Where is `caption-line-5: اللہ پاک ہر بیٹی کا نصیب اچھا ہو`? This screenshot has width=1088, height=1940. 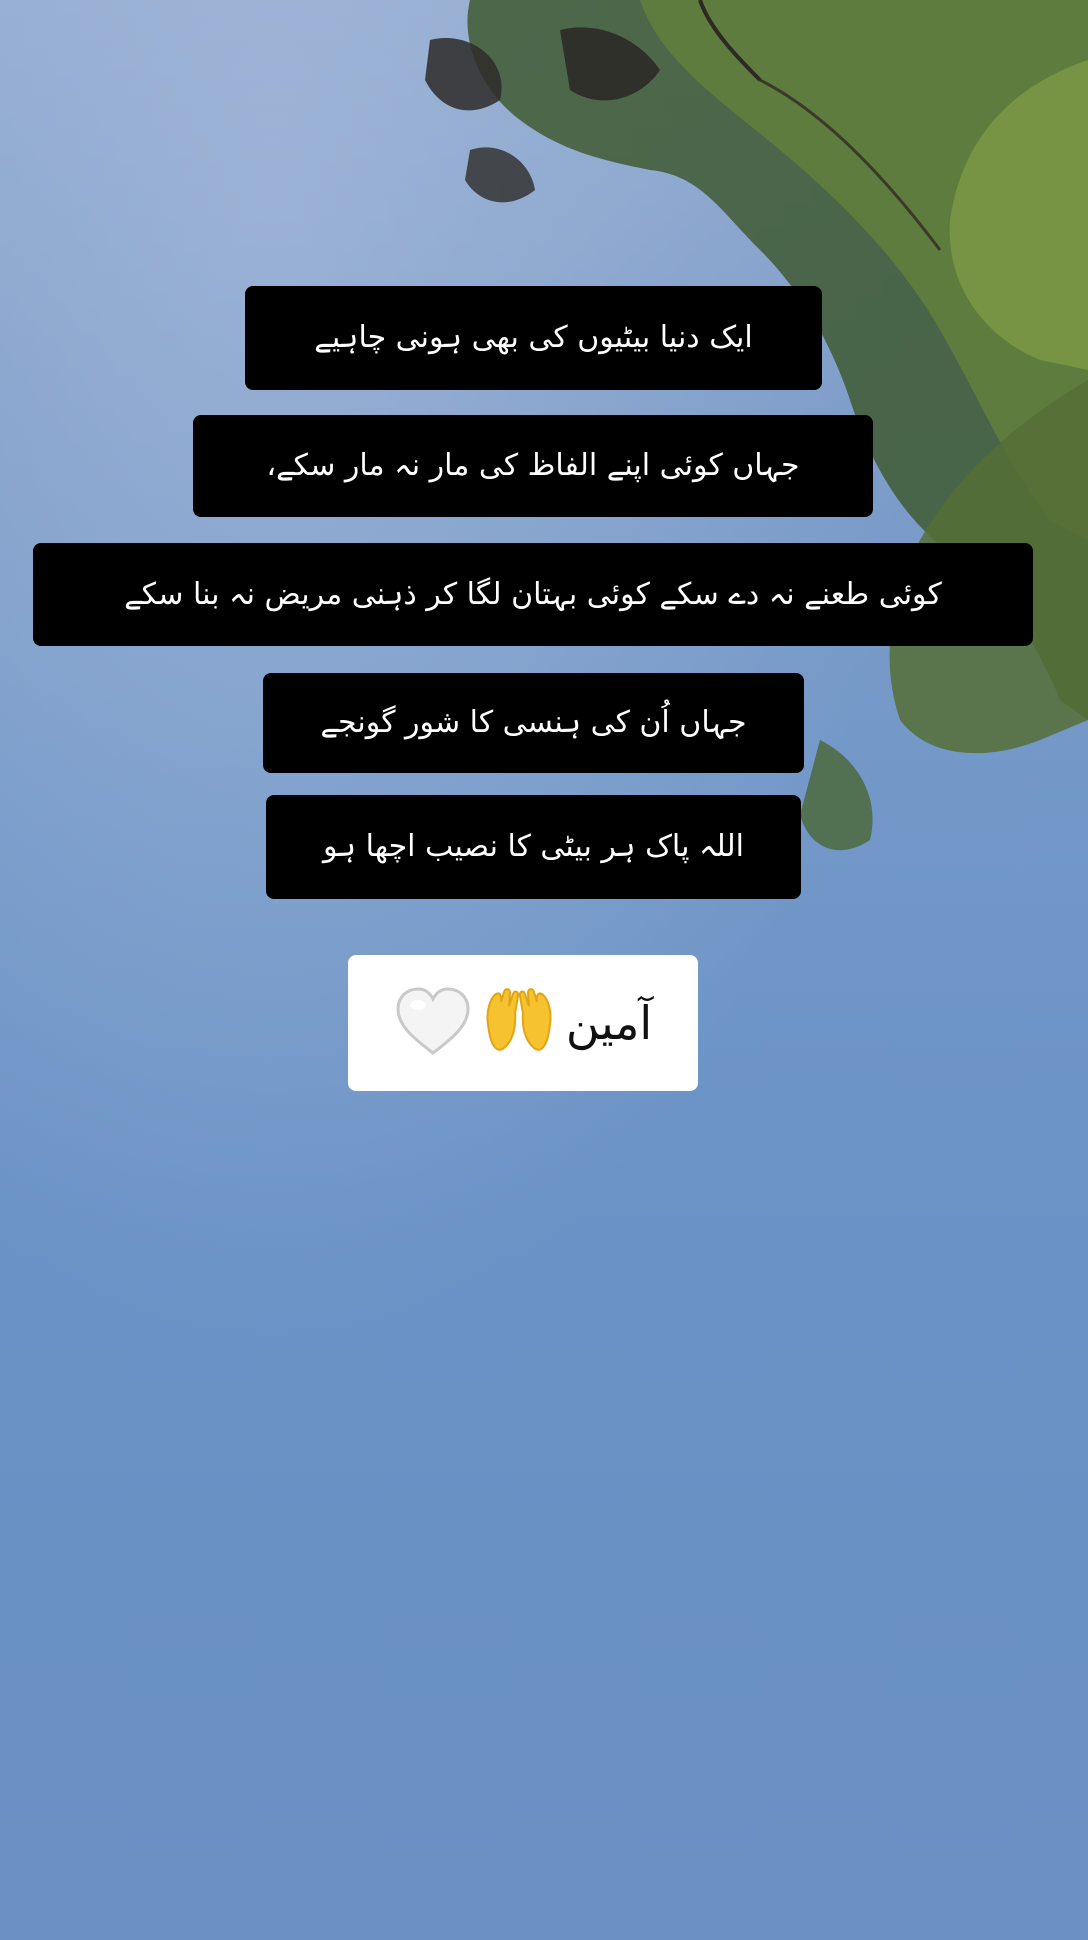
caption-line-5: اللہ پاک ہر بیٹی کا نصیب اچھا ہو is located at coordinates (533, 847).